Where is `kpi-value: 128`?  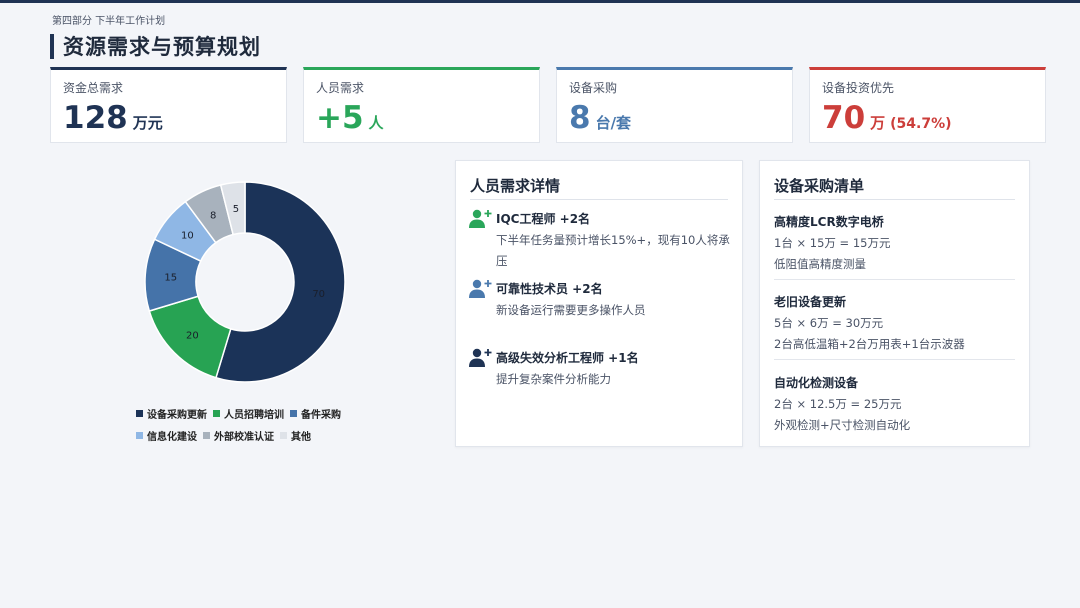
kpi-value: 128 is located at coordinates (95, 118).